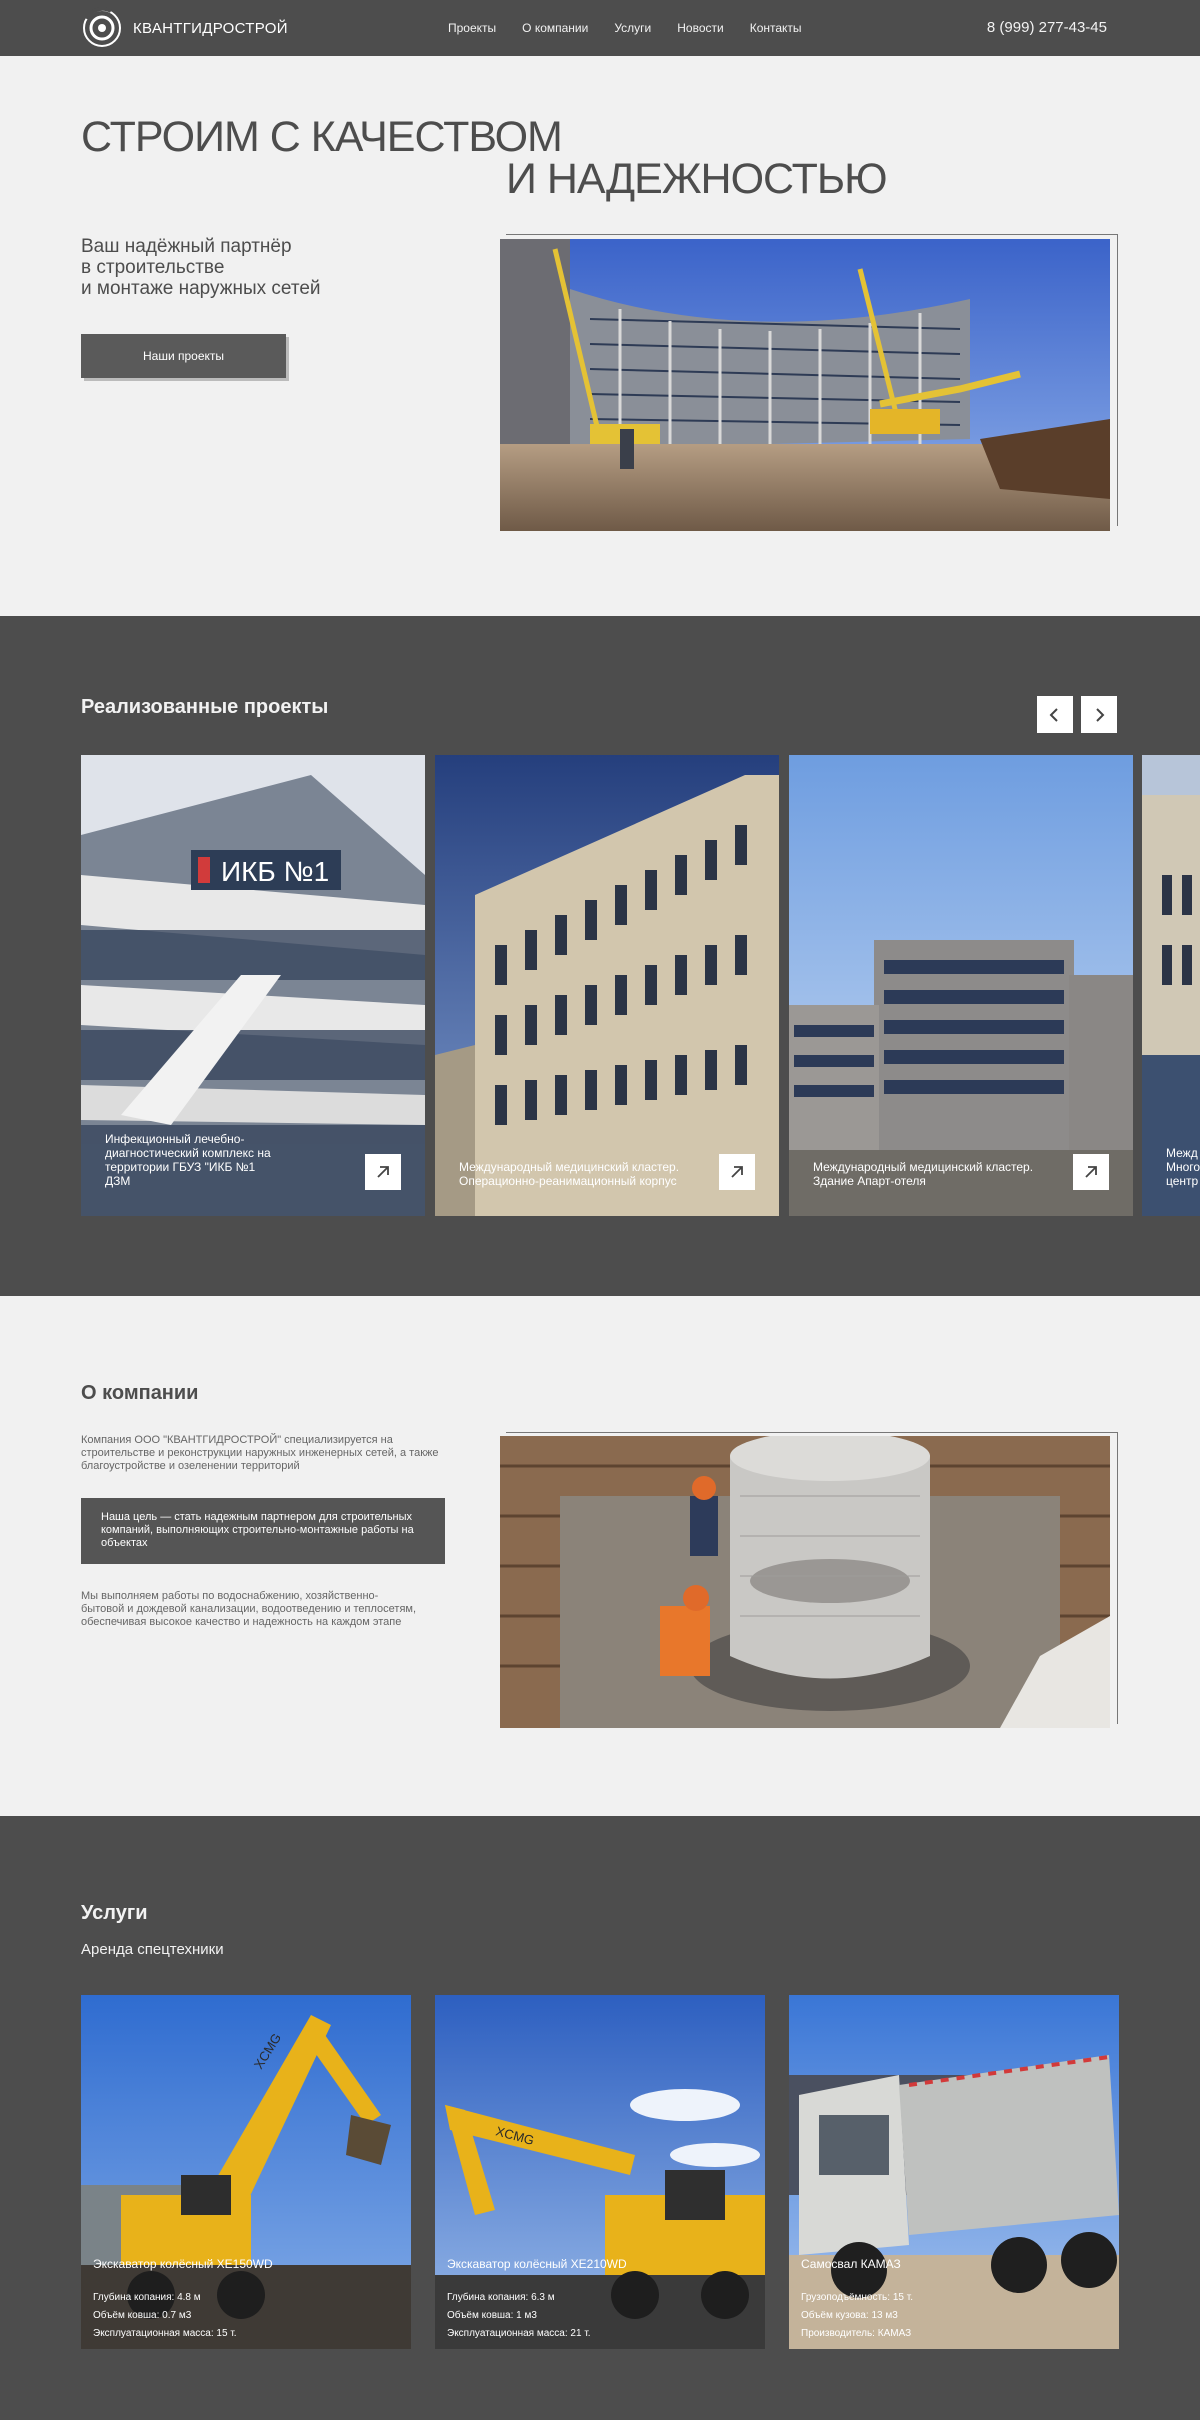  What do you see at coordinates (322, 137) in the screenshot?
I see `hero-title-line1: СТРОИМ С КАЧЕСТВОМ` at bounding box center [322, 137].